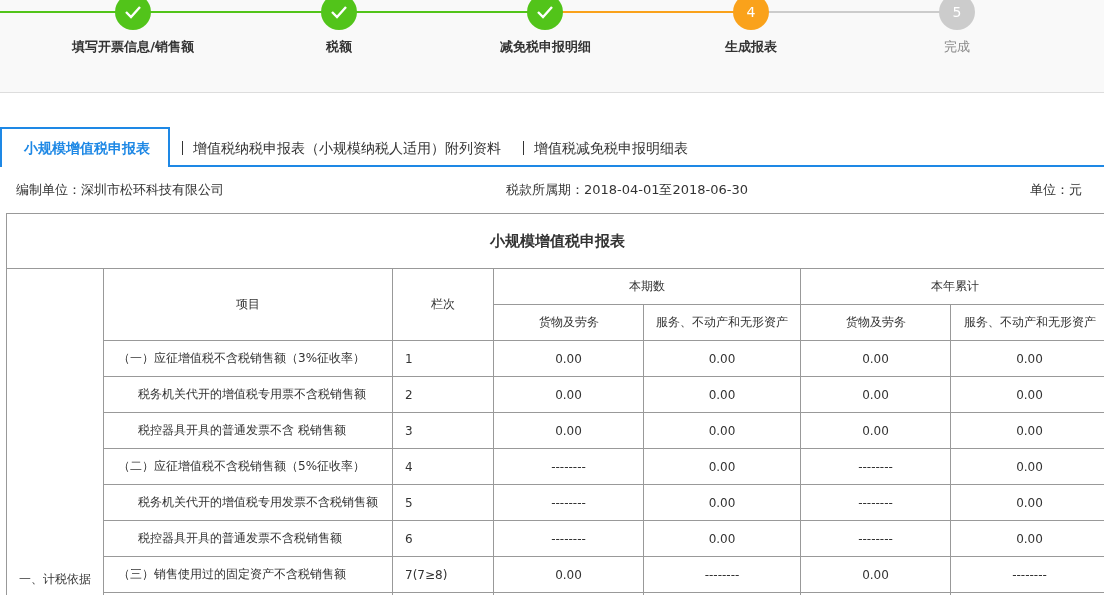 This screenshot has width=1104, height=595. Describe the element at coordinates (751, 12) in the screenshot. I see `step-number: 4` at that location.